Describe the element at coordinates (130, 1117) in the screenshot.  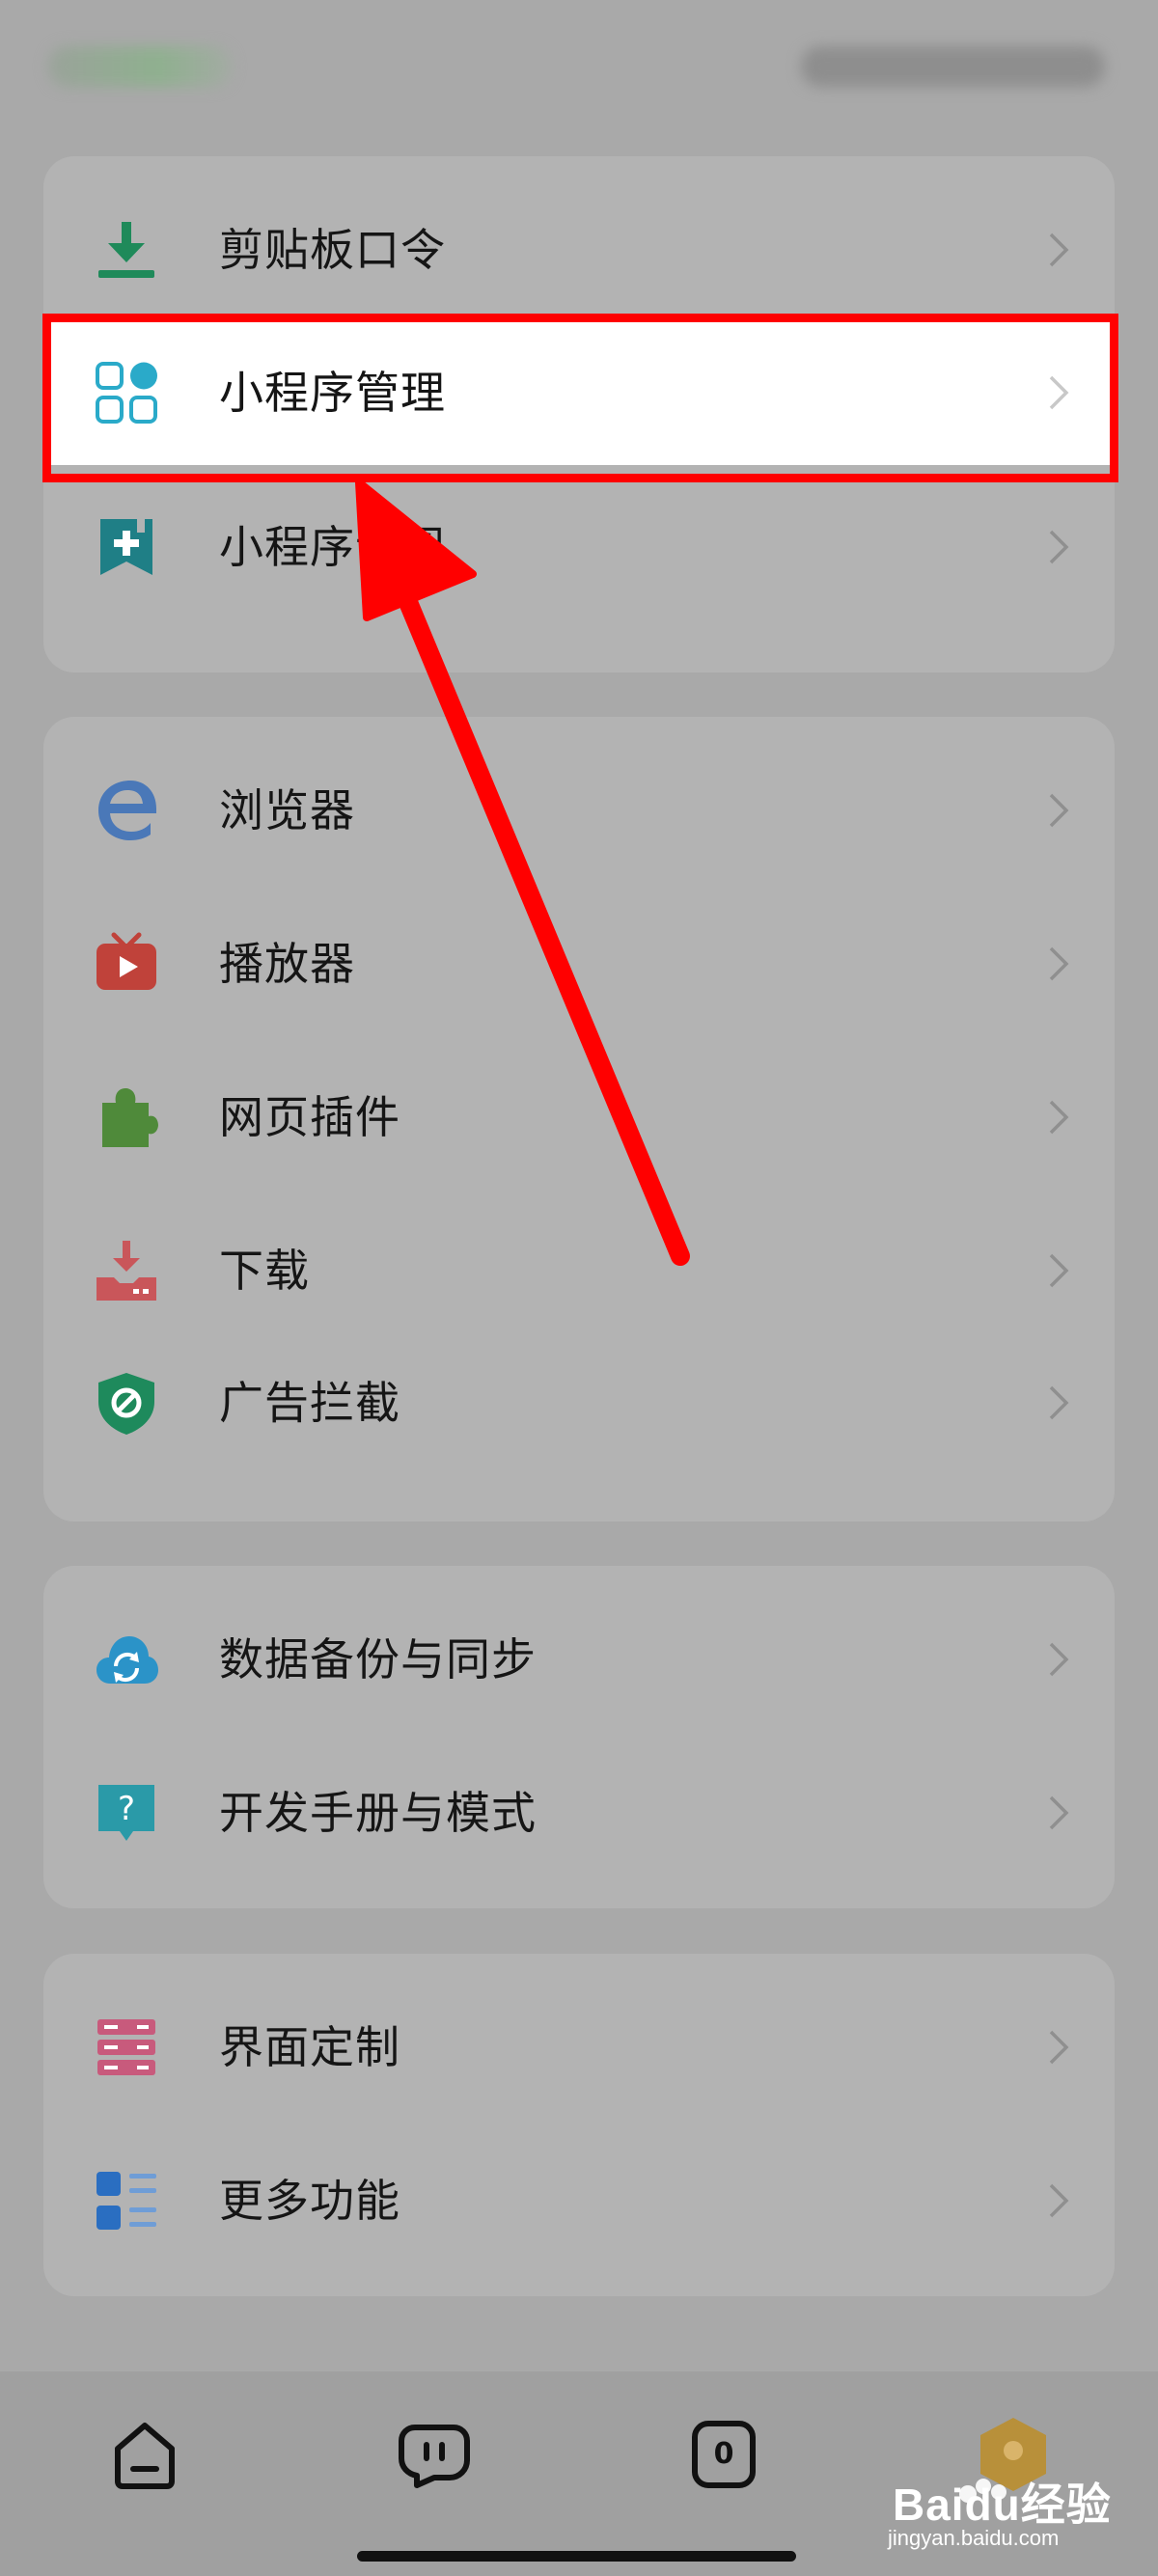
I see `puzzle-icon` at that location.